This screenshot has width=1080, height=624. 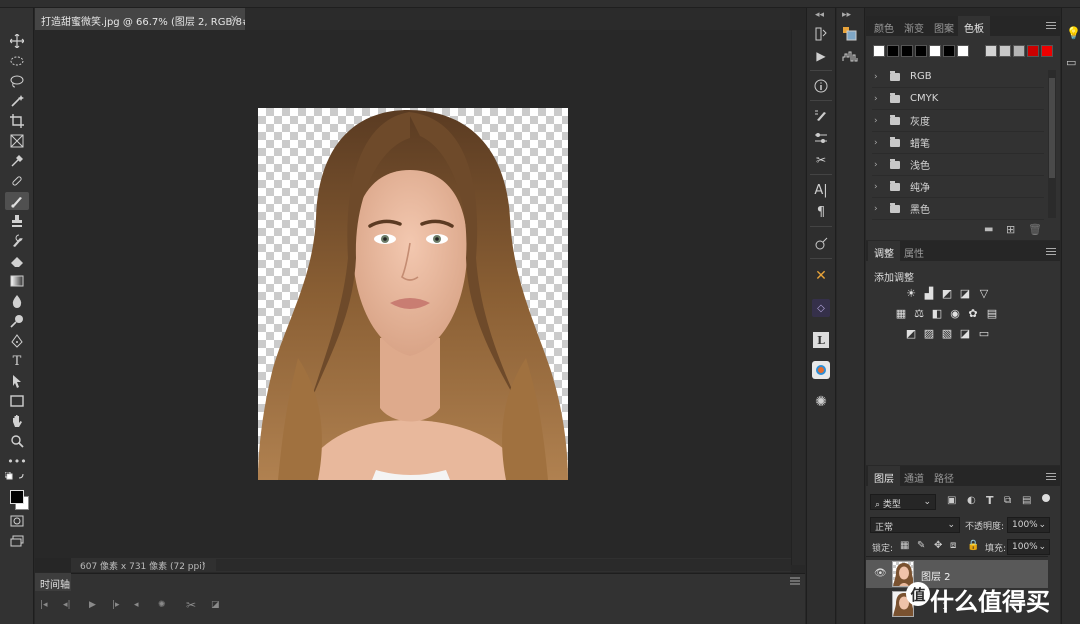 What do you see at coordinates (17, 201) in the screenshot?
I see `brush-tool-icon` at bounding box center [17, 201].